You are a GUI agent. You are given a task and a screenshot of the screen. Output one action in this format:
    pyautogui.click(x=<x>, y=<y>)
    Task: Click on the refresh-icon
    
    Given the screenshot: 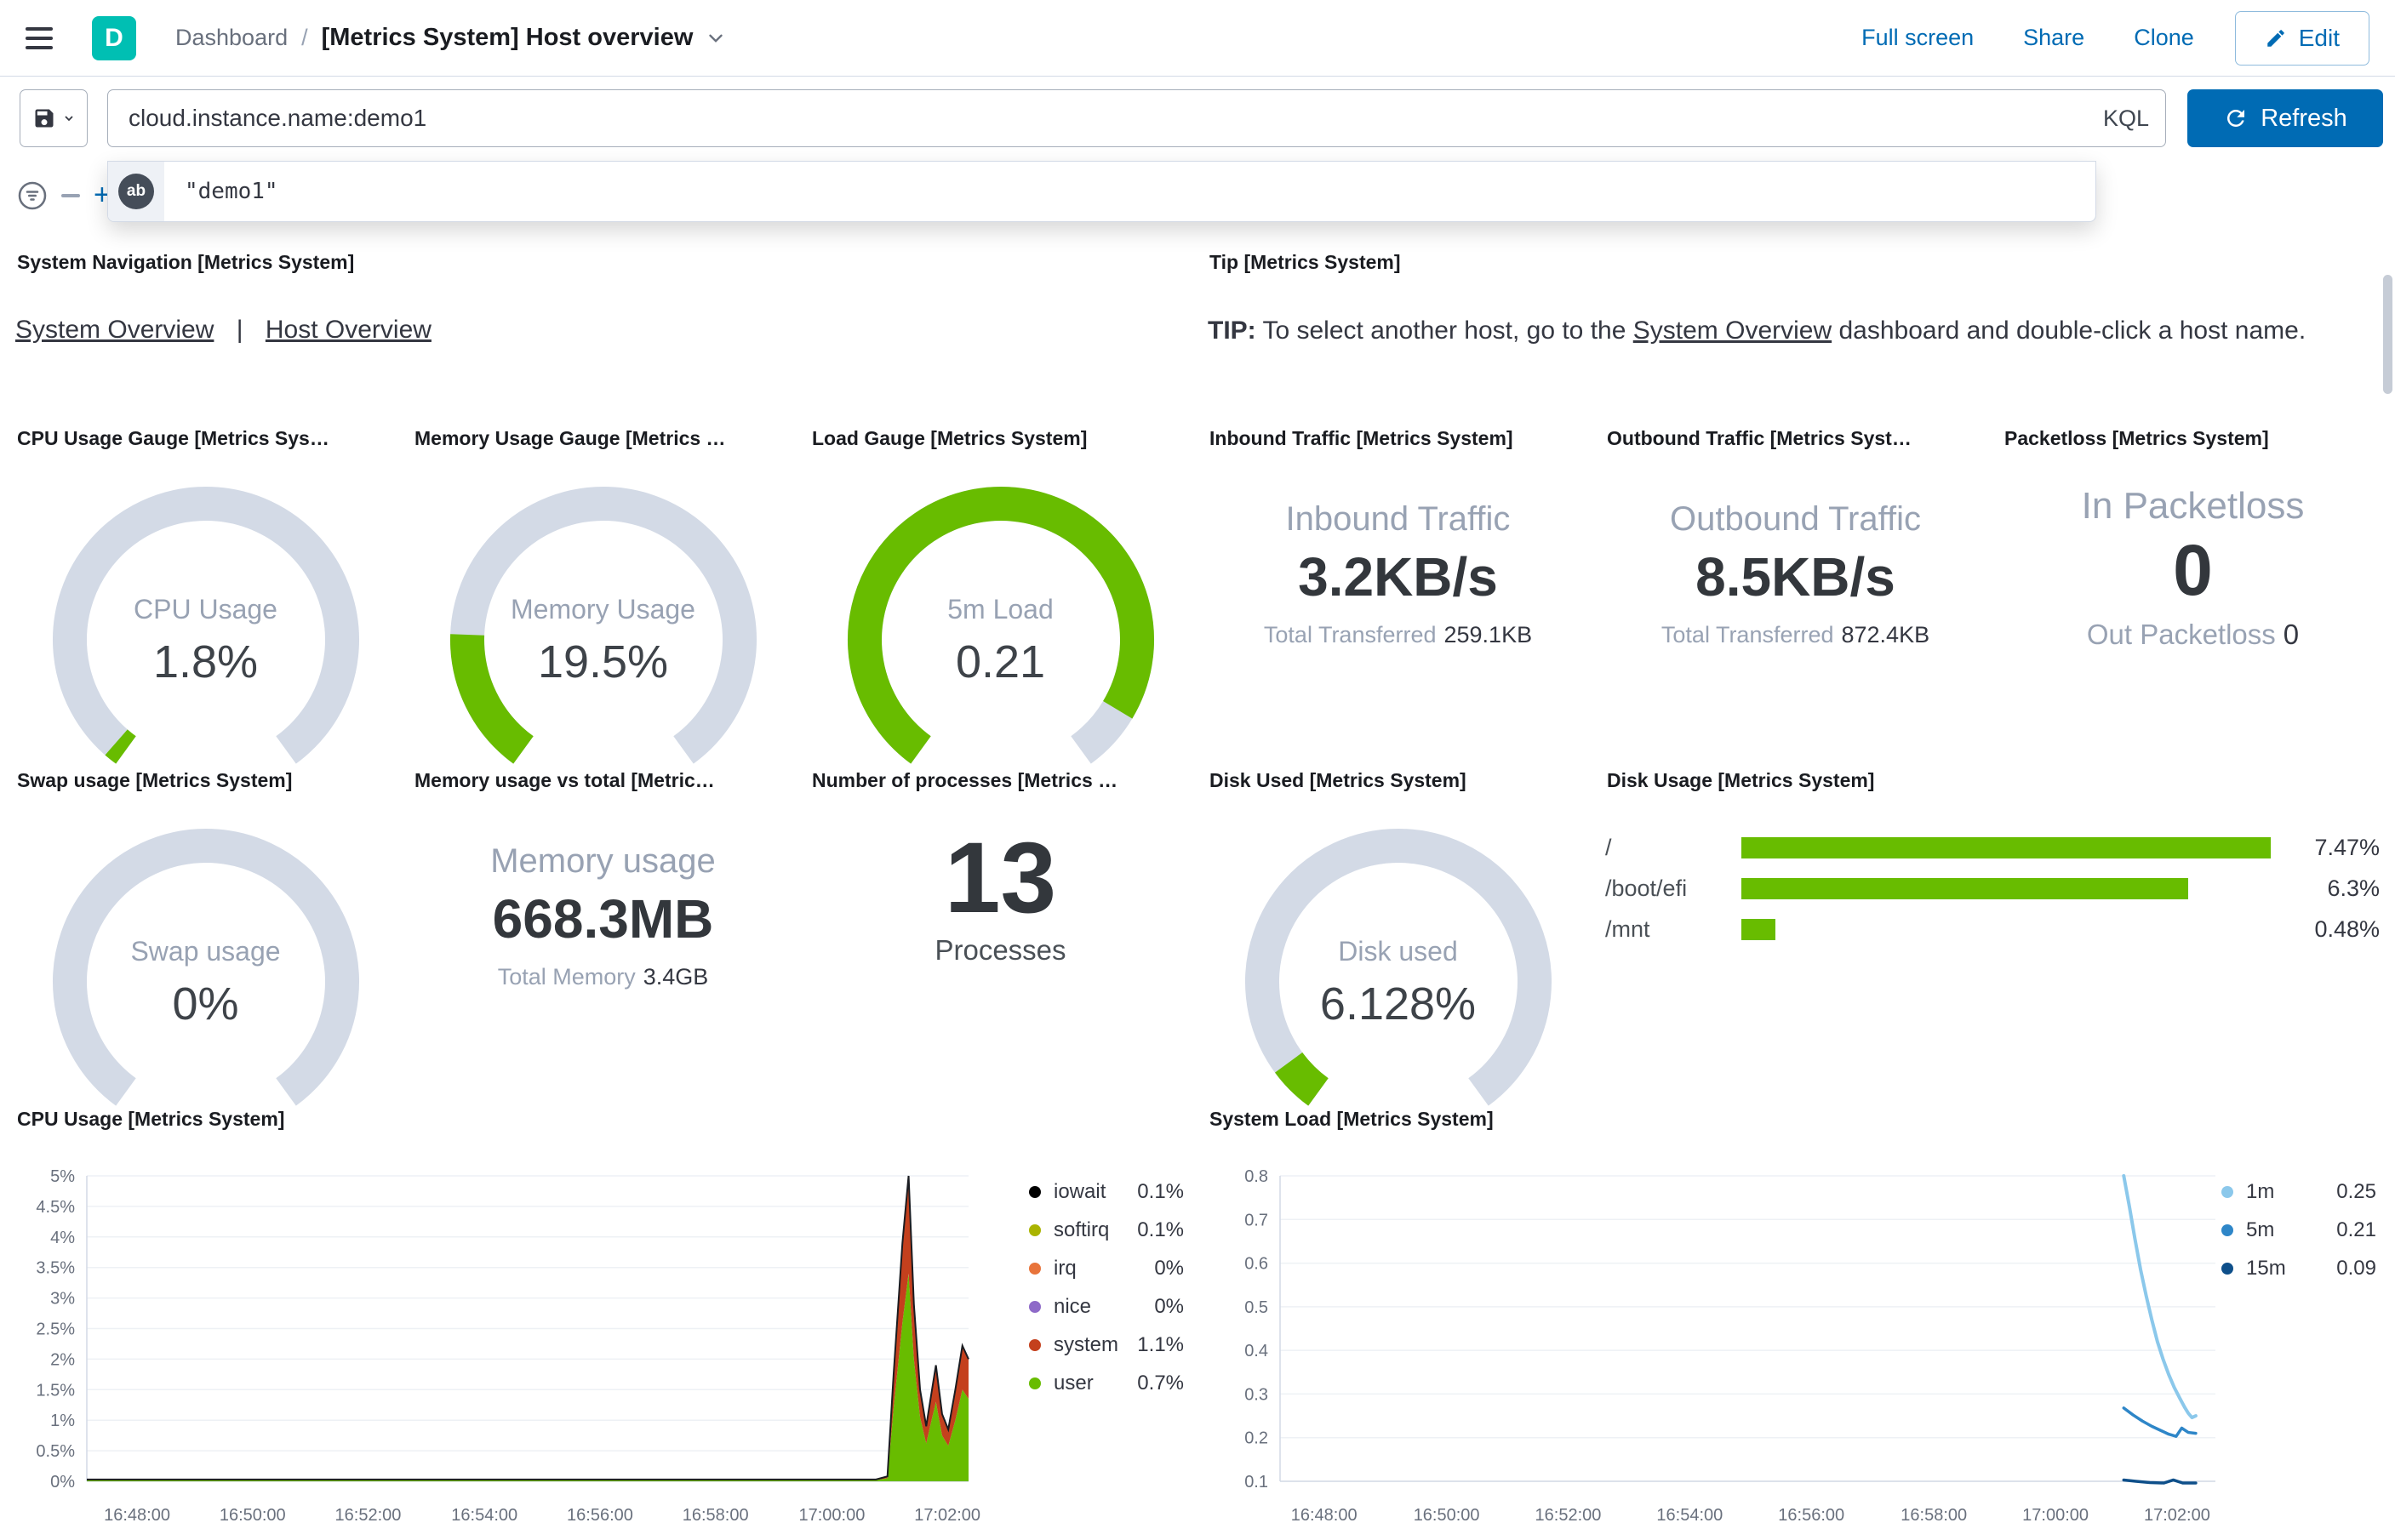 What is the action you would take?
    pyautogui.click(x=2236, y=118)
    